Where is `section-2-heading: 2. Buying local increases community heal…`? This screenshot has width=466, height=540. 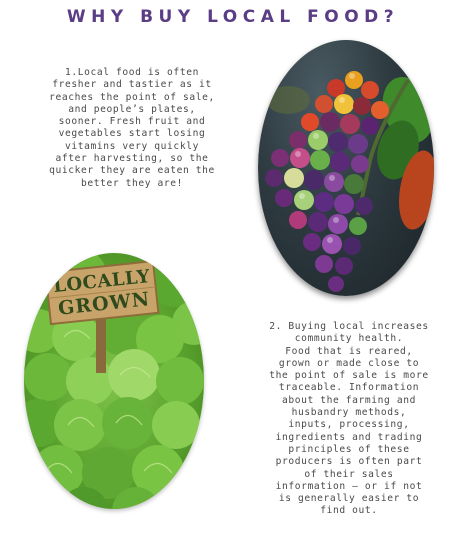 section-2-heading: 2. Buying local increases community heal… is located at coordinates (349, 333).